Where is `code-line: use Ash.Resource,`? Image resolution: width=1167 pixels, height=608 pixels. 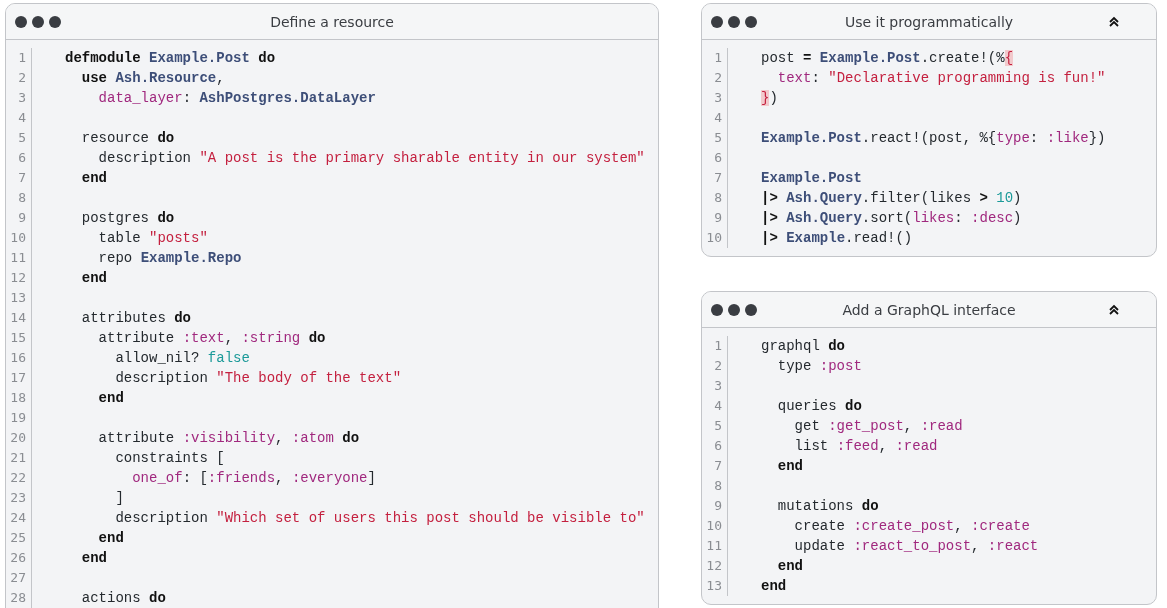
code-line: use Ash.Resource, is located at coordinates (152, 78).